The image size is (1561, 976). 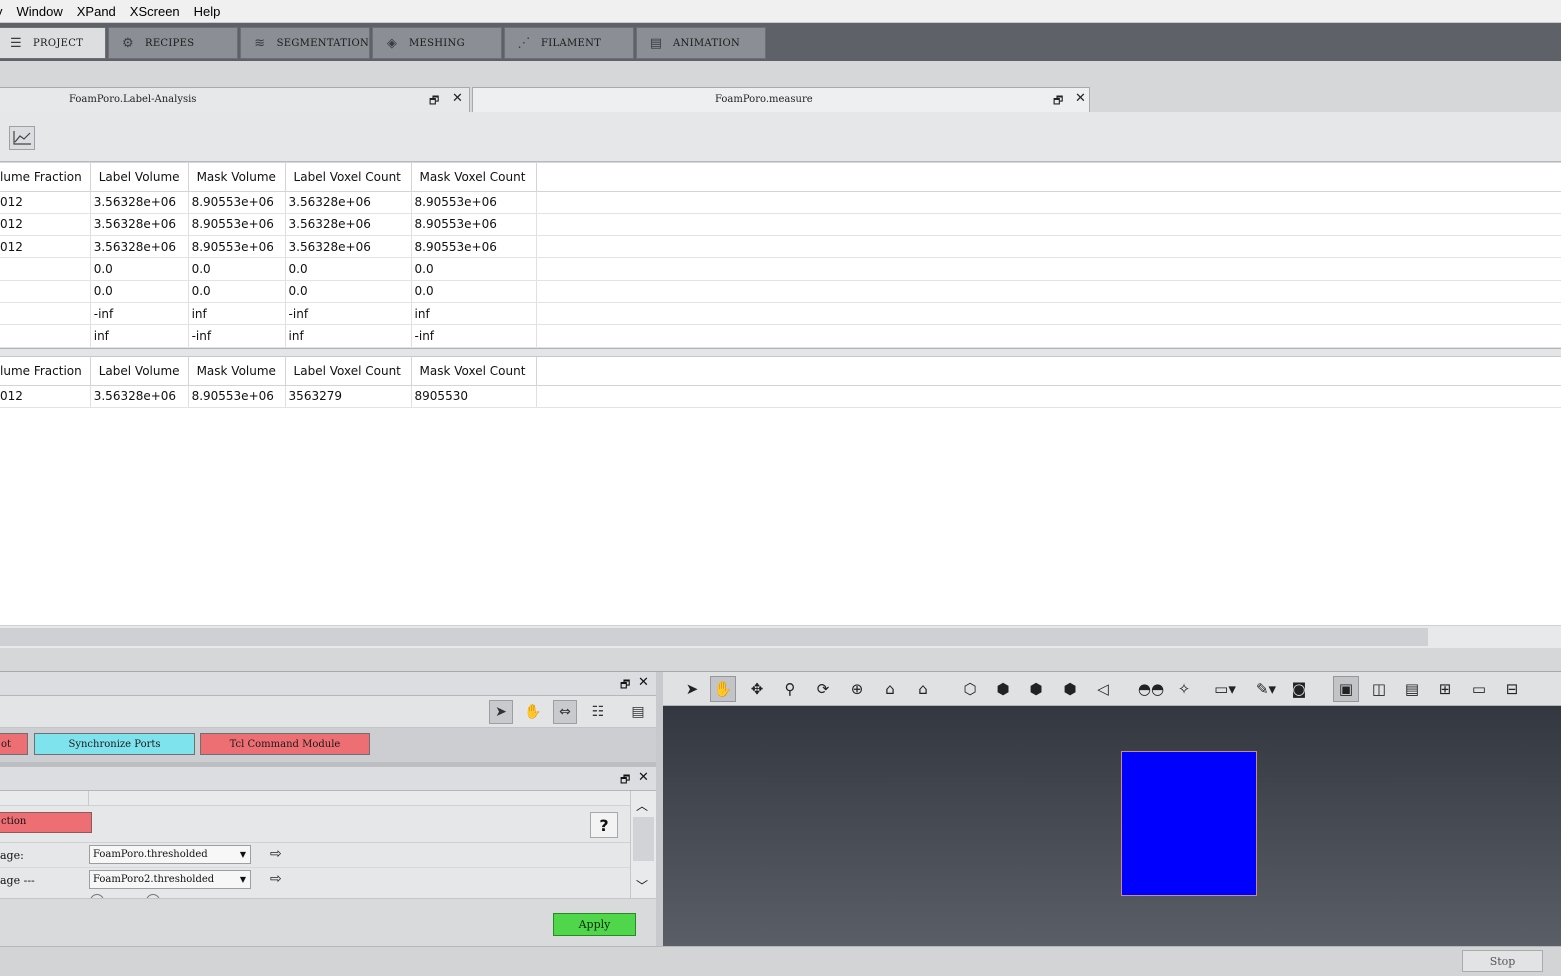 I want to click on graph-view-button: ⇔, so click(x=565, y=712).